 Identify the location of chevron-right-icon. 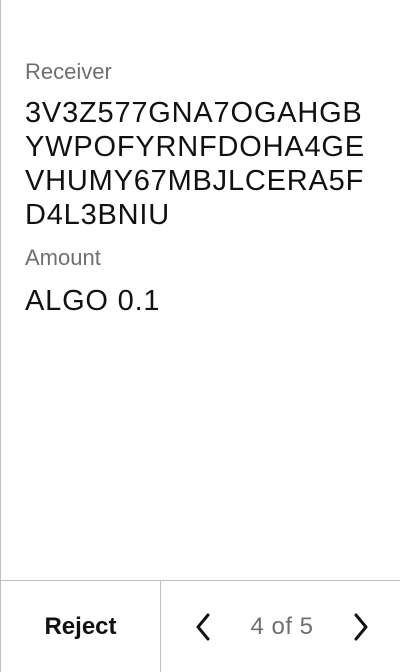
(361, 626).